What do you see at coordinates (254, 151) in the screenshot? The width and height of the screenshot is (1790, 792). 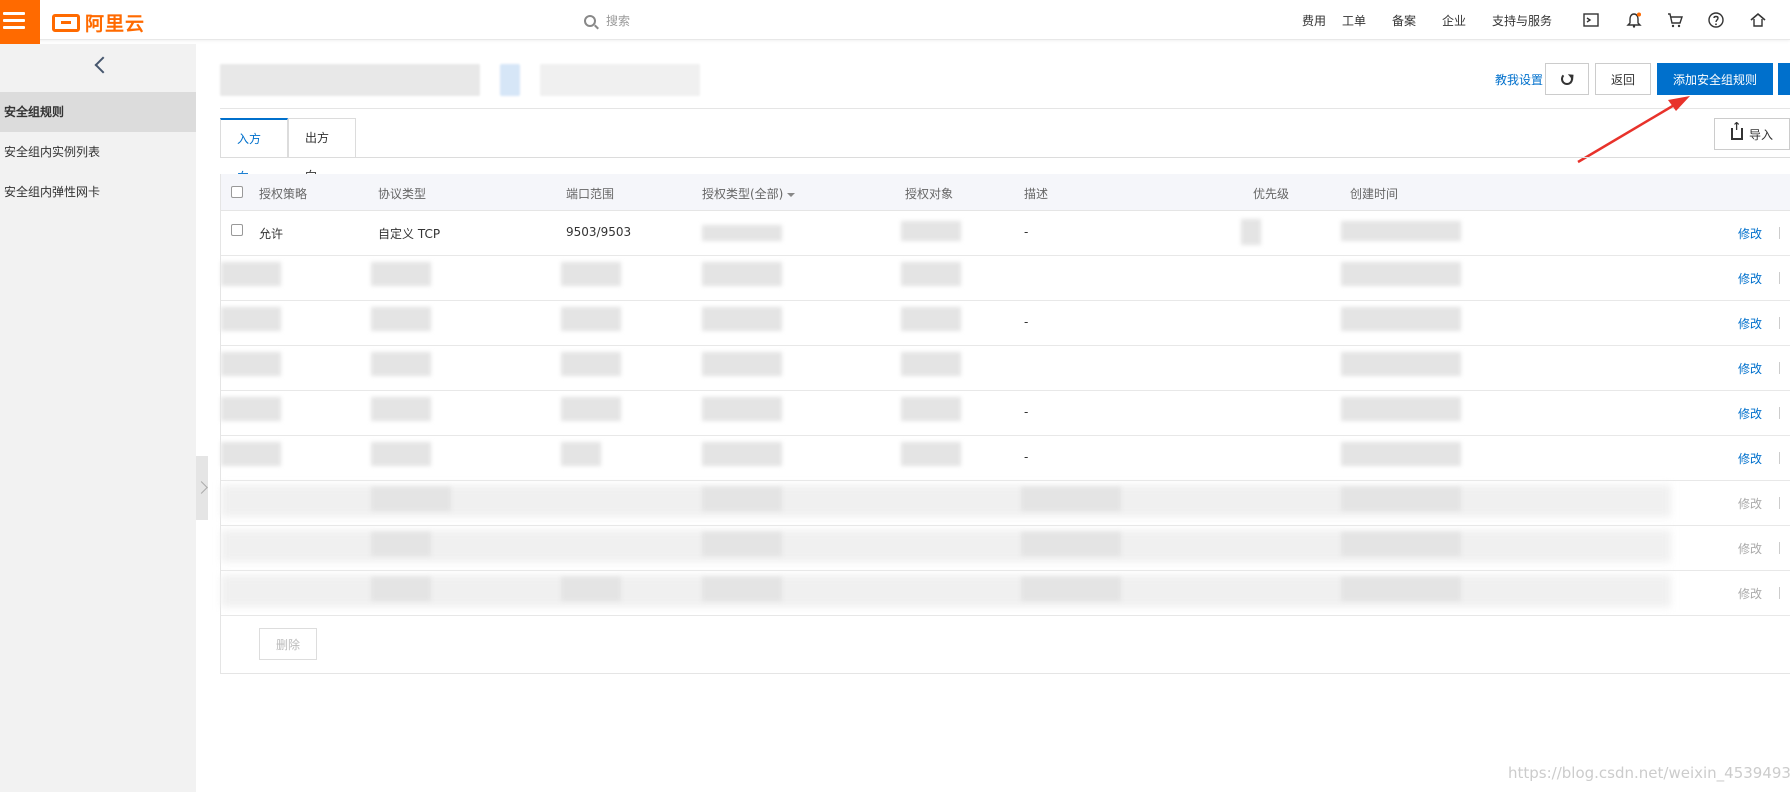 I see `tab-inbound: 入方向` at bounding box center [254, 151].